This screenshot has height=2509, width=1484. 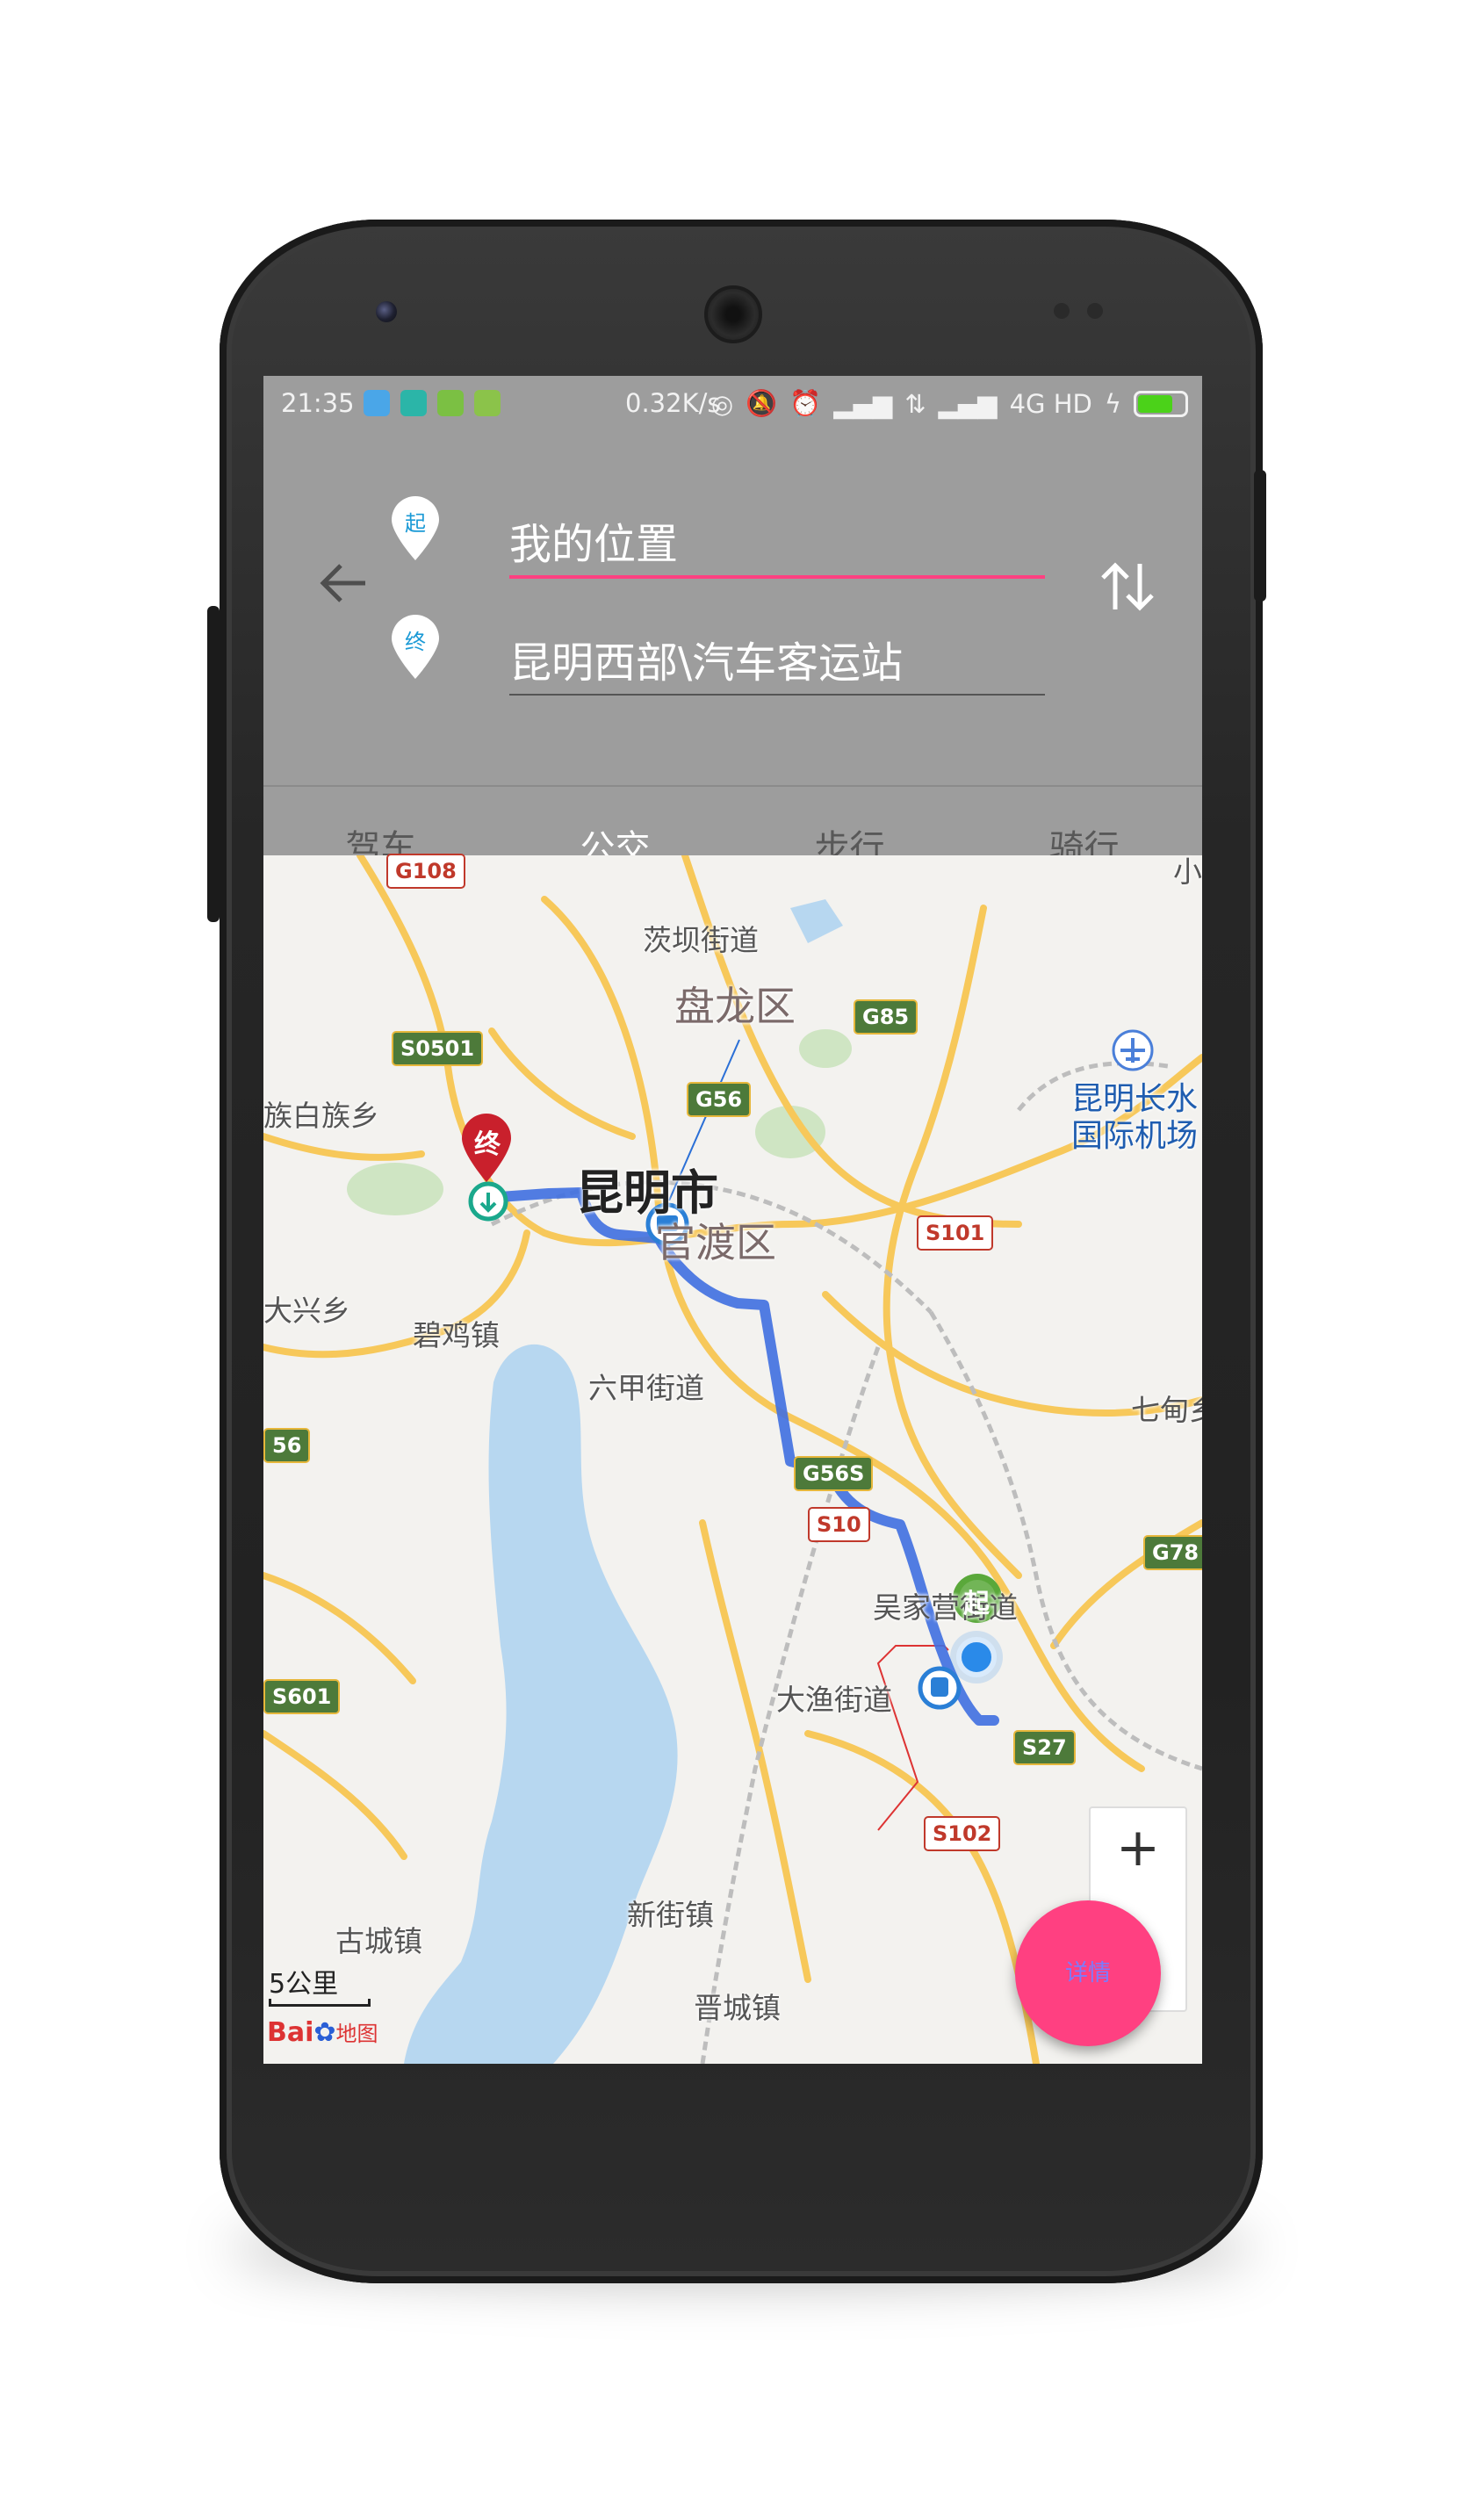 I want to click on map-label-dayu: 大渔街道, so click(x=834, y=1700).